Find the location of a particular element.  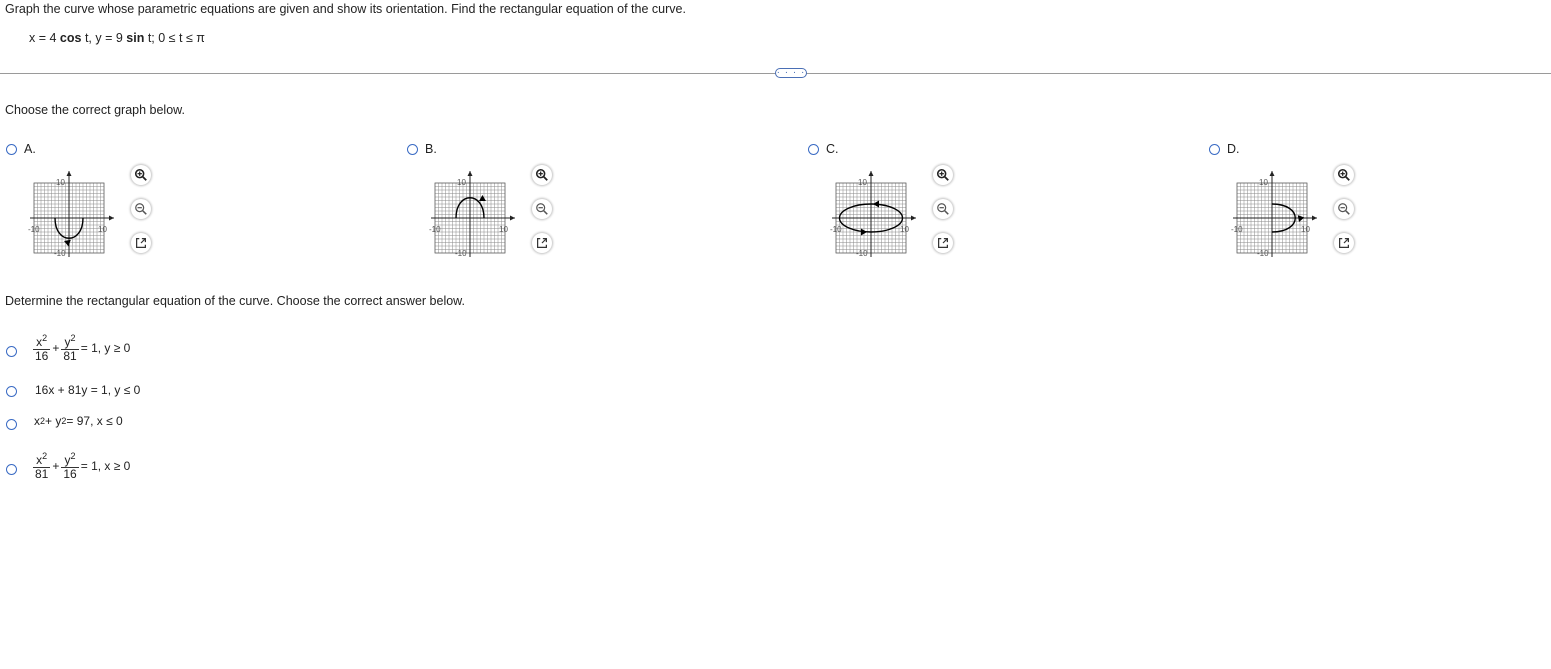

graph-prompt: Choose the correct graph below. is located at coordinates (95, 110).